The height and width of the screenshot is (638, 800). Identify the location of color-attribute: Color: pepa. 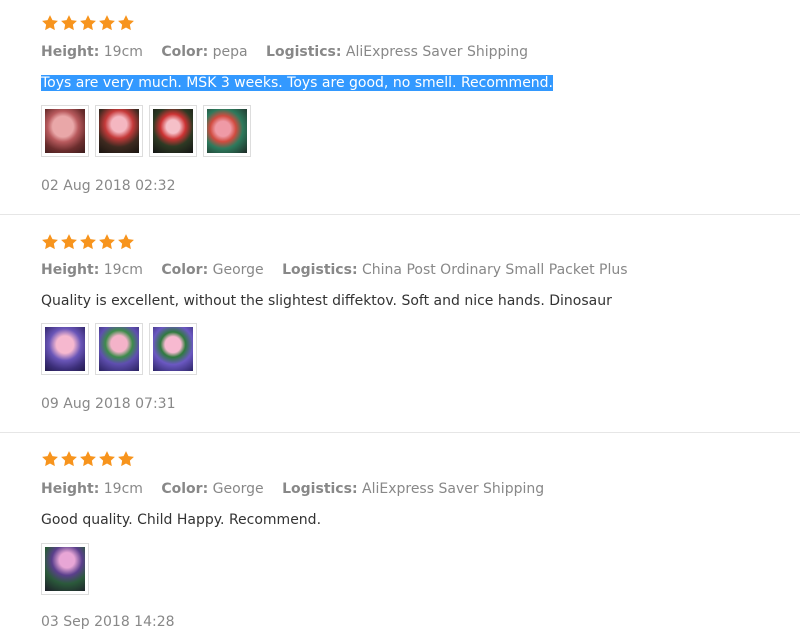
(204, 52).